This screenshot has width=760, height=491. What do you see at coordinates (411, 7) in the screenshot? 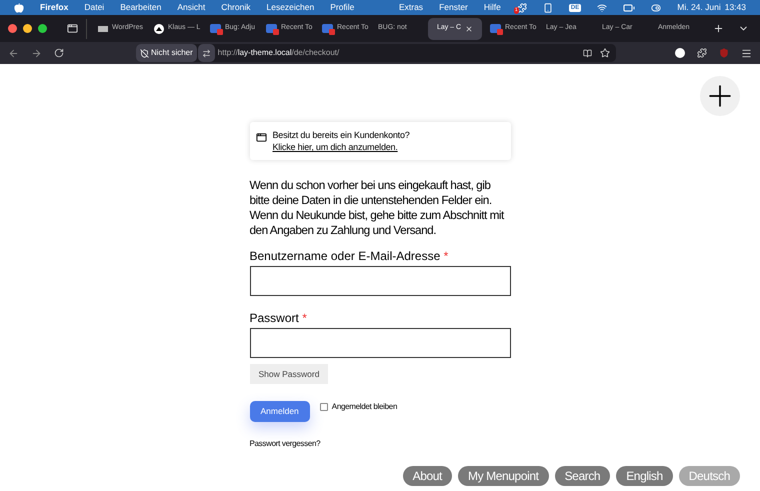
I see `menu-item: Extras` at bounding box center [411, 7].